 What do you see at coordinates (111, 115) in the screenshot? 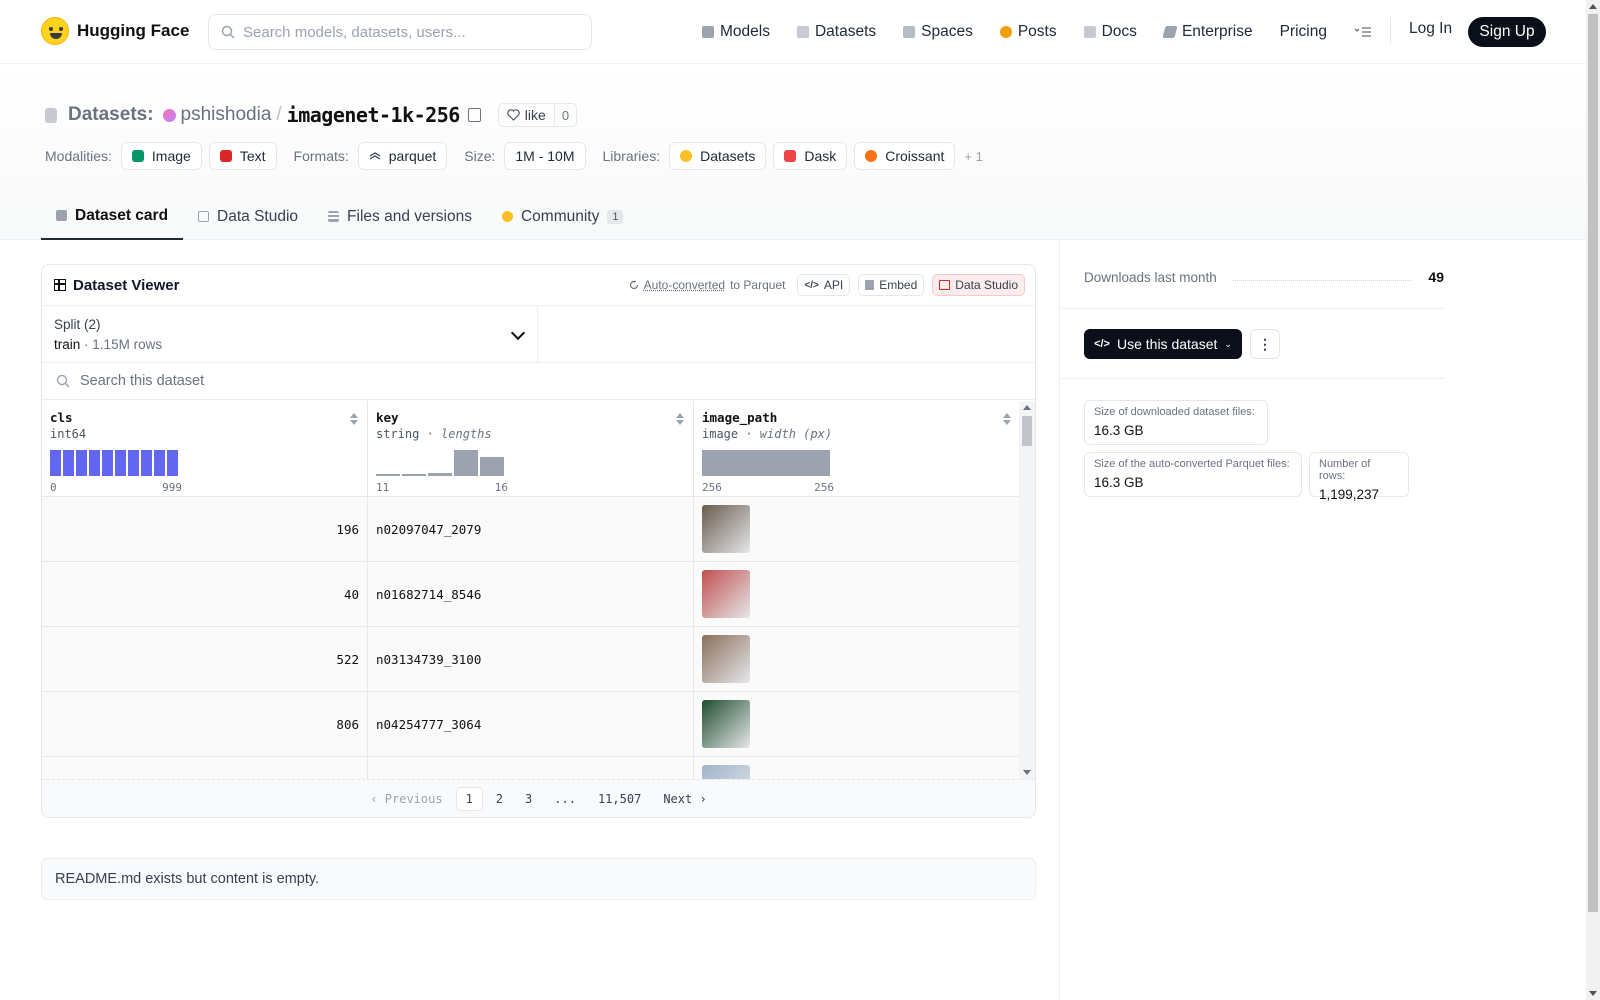
I see `repo-section-link: Datasets:` at bounding box center [111, 115].